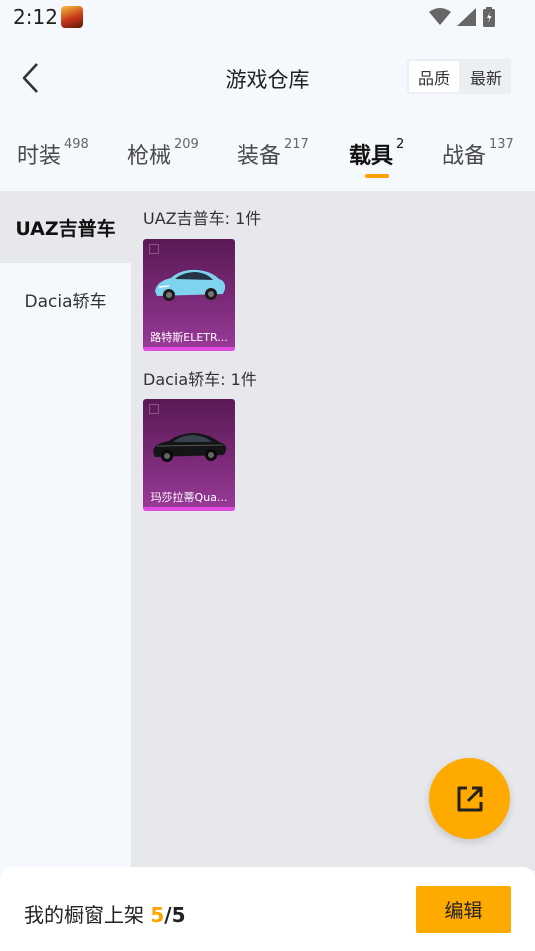 The height and width of the screenshot is (951, 535). What do you see at coordinates (267, 78) in the screenshot?
I see `nav-bar: 游戏仓库 品质 最新` at bounding box center [267, 78].